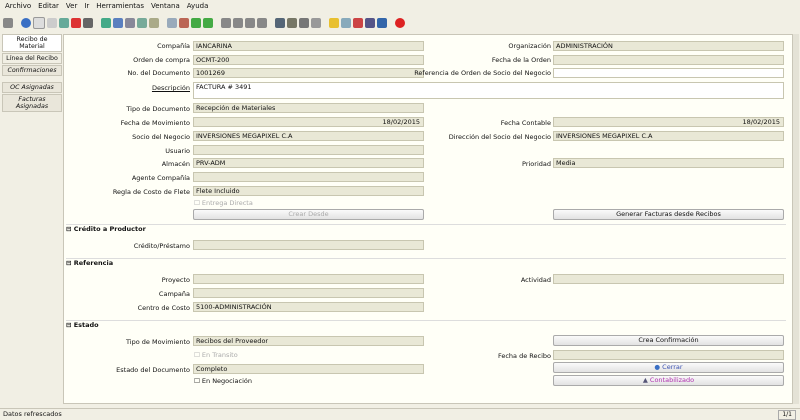 This screenshot has width=800, height=420. What do you see at coordinates (426, 325) in the screenshot?
I see `estado-section-header: ⊟ Estado` at bounding box center [426, 325].